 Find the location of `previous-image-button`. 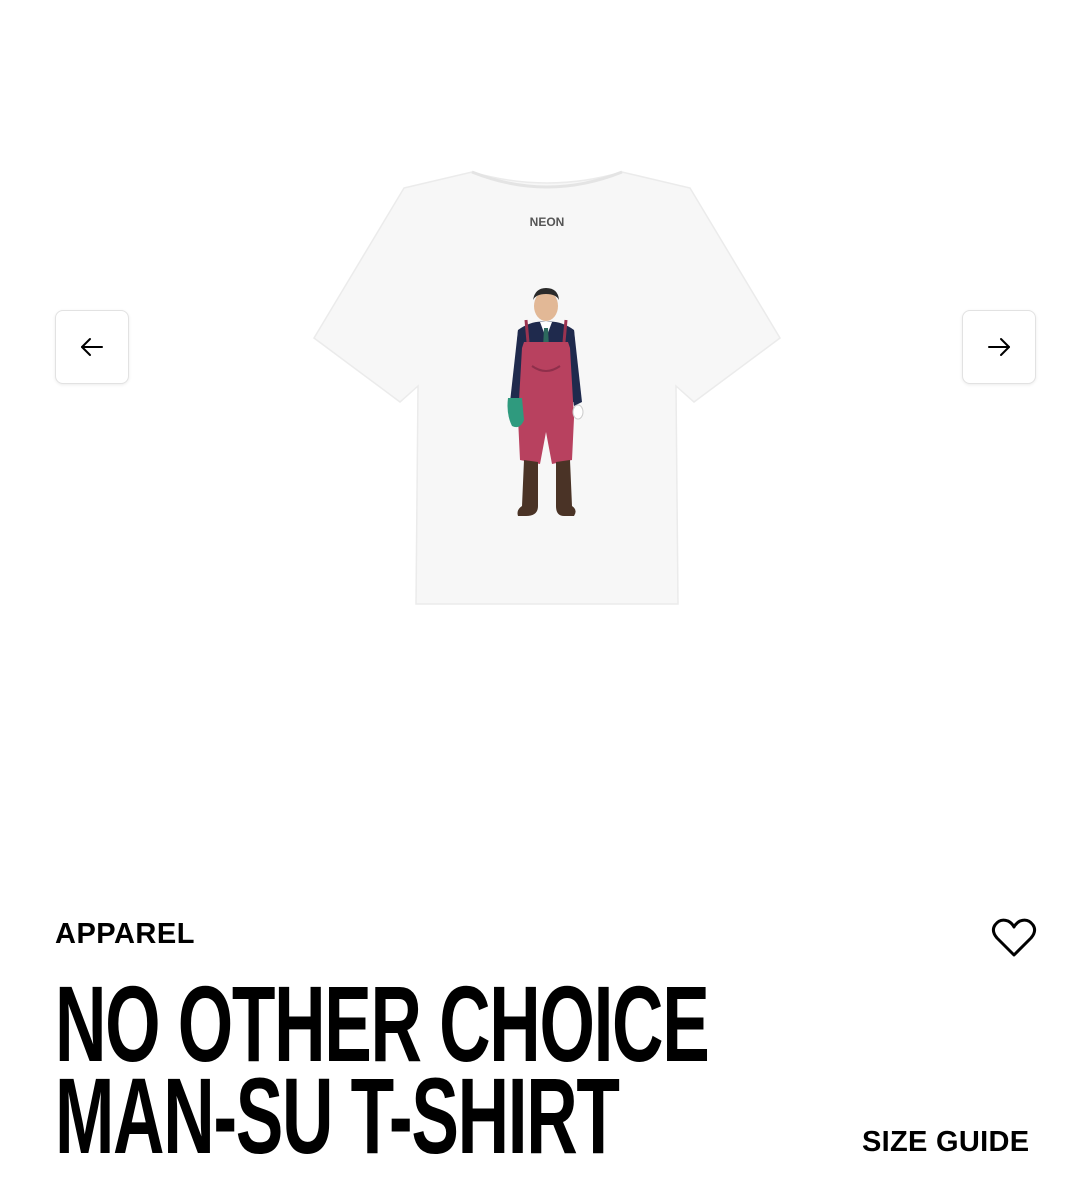

previous-image-button is located at coordinates (92, 347).